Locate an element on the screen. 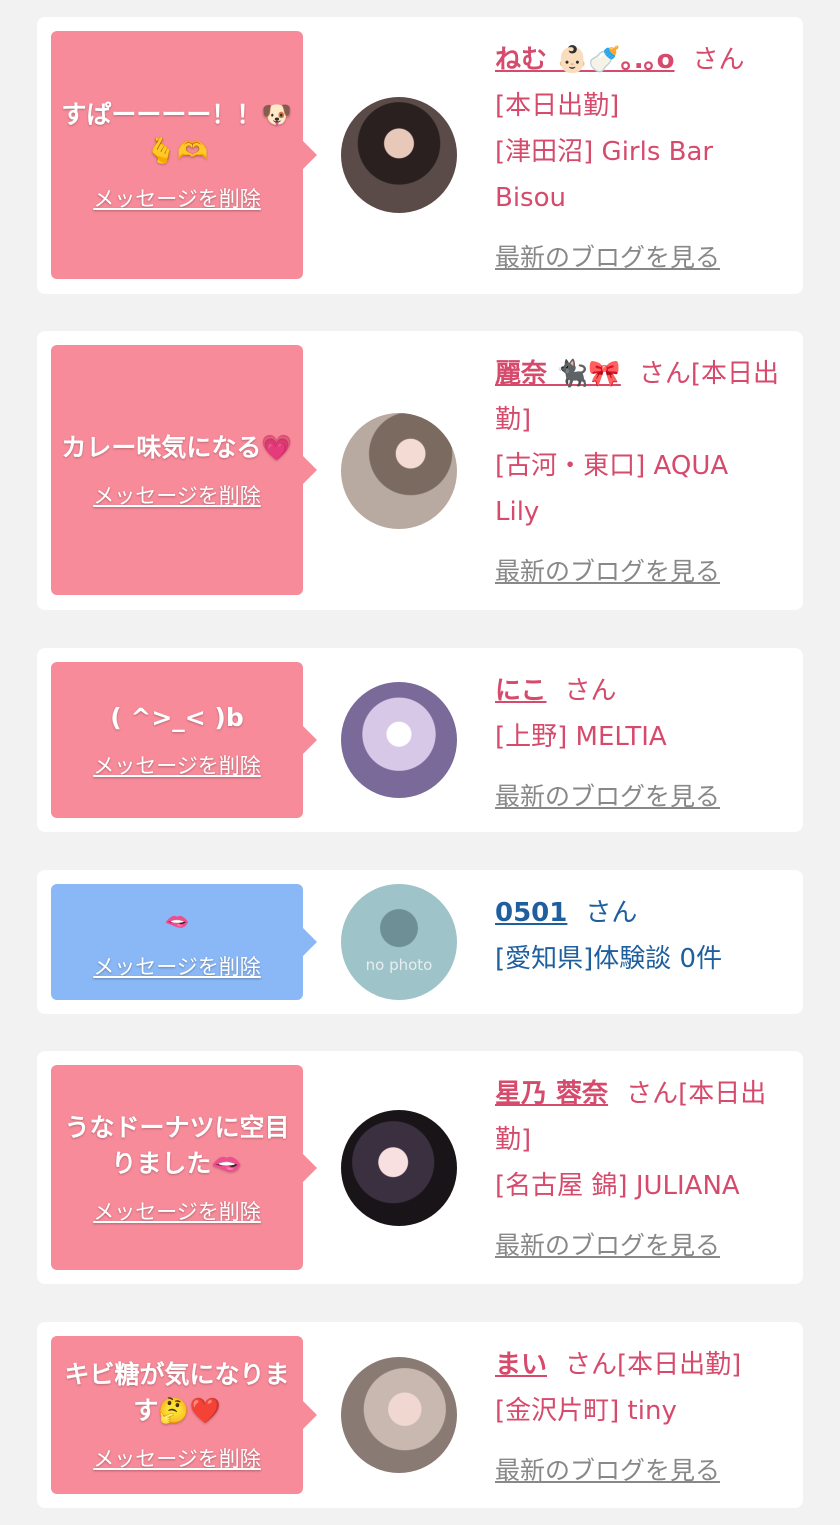 This screenshot has width=840, height=1525. message-bubble: カレー味気になる💗 メッセージを削除 is located at coordinates (184, 470).